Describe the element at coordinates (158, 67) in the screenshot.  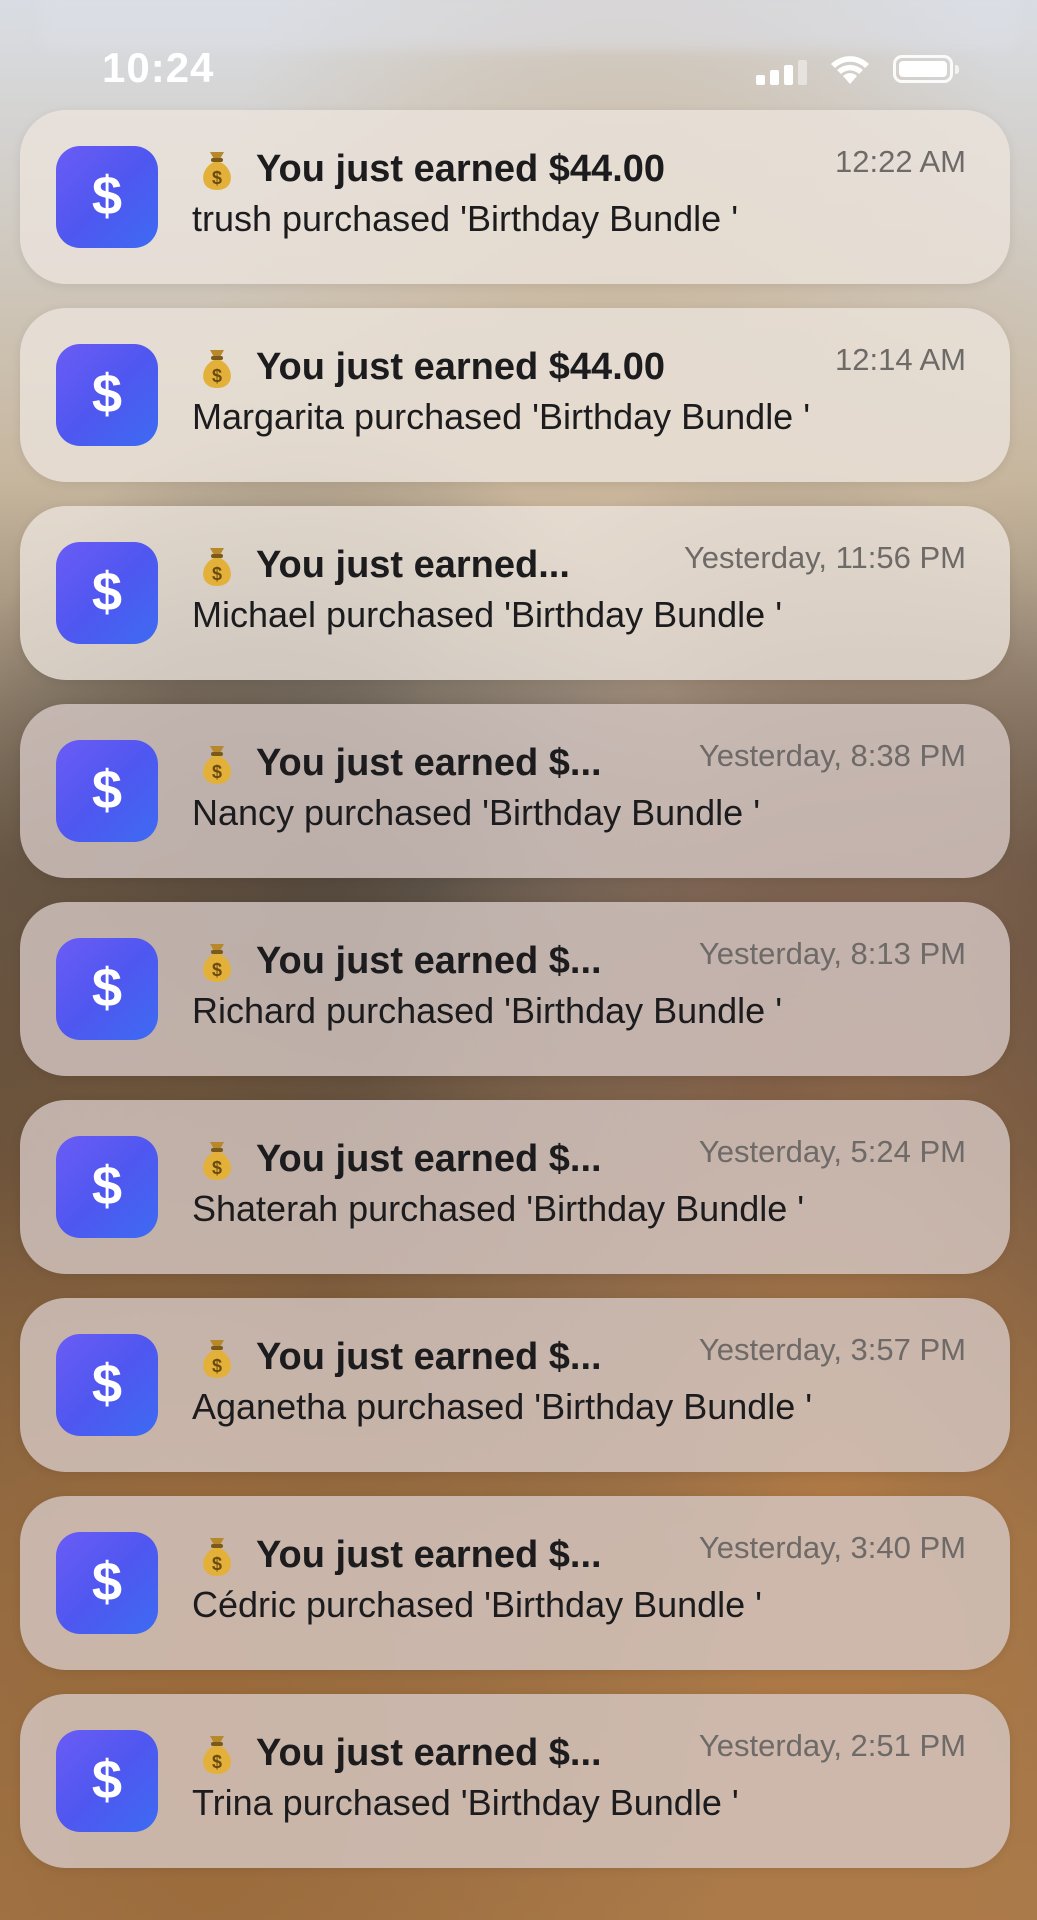
I see `status-time: 10:24` at that location.